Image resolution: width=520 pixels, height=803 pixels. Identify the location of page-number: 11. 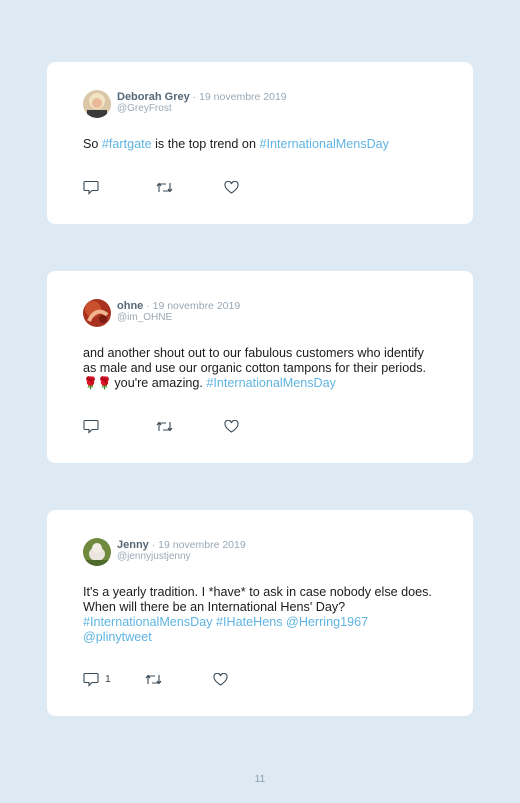
(260, 779).